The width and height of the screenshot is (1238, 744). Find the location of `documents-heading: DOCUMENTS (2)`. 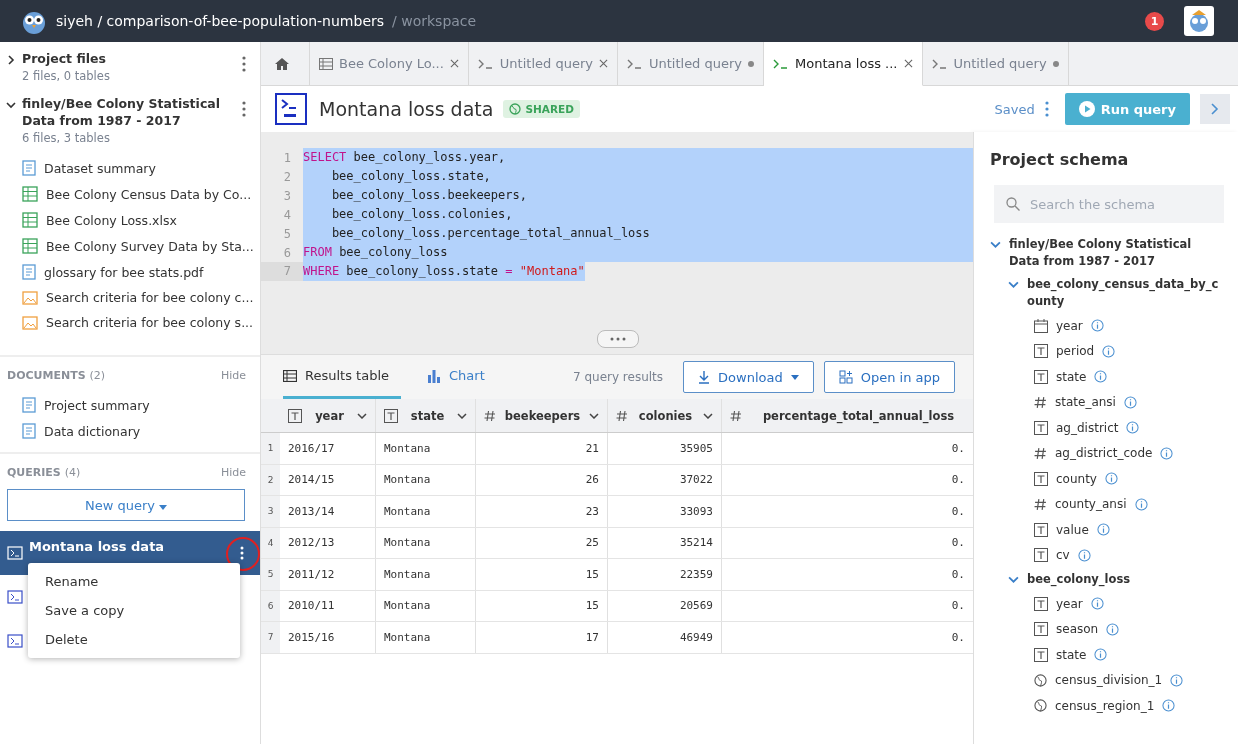

documents-heading: DOCUMENTS (2) is located at coordinates (56, 375).